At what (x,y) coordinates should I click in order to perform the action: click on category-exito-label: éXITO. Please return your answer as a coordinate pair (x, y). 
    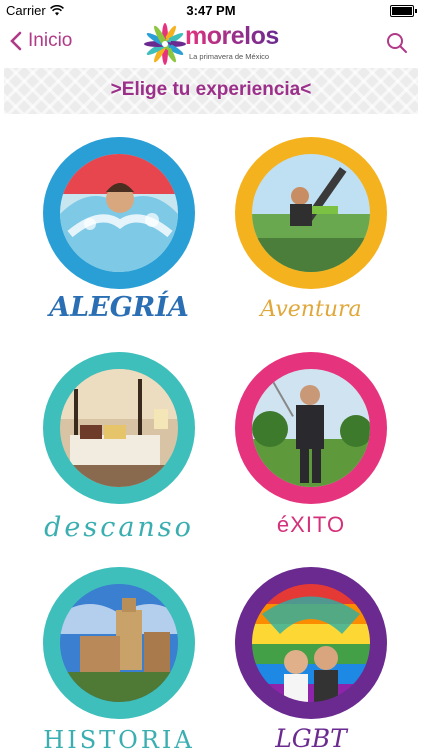
    Looking at the image, I should click on (311, 525).